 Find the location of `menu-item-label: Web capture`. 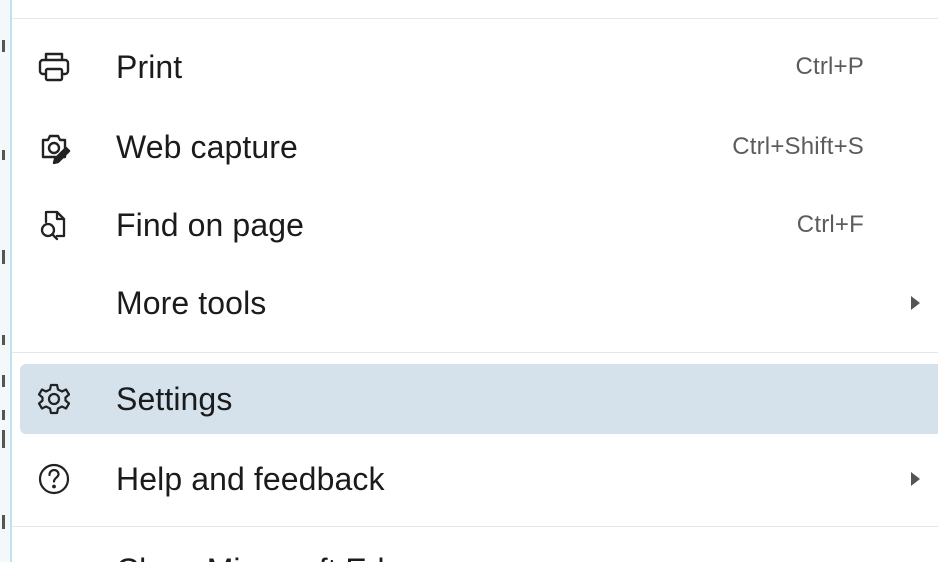

menu-item-label: Web capture is located at coordinates (207, 146).